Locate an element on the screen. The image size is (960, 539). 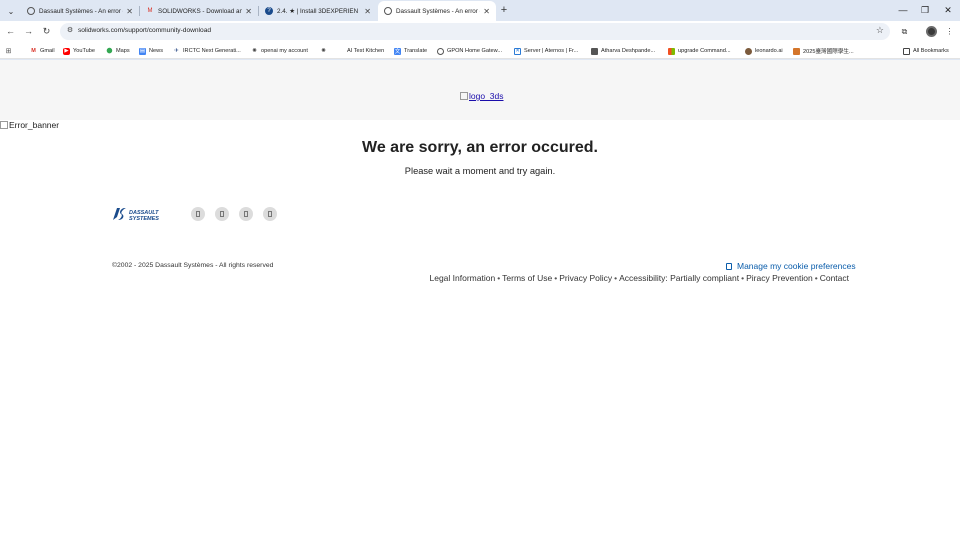
cookie-link-label: Manage my cookie preferences is located at coordinates (796, 266).